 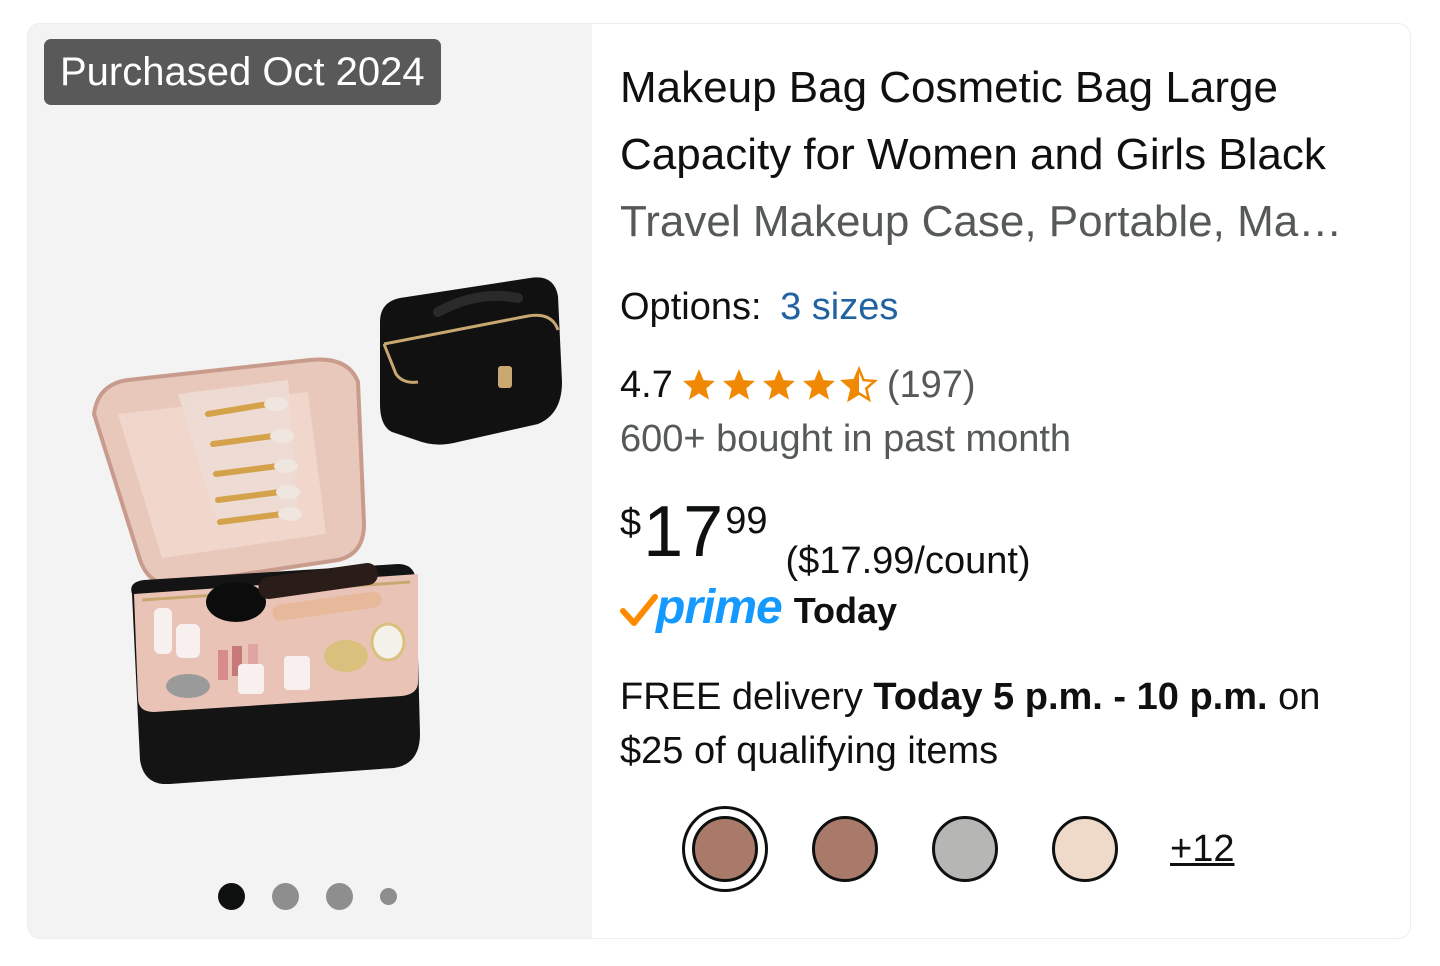 What do you see at coordinates (683, 532) in the screenshot?
I see `price-whole: 17` at bounding box center [683, 532].